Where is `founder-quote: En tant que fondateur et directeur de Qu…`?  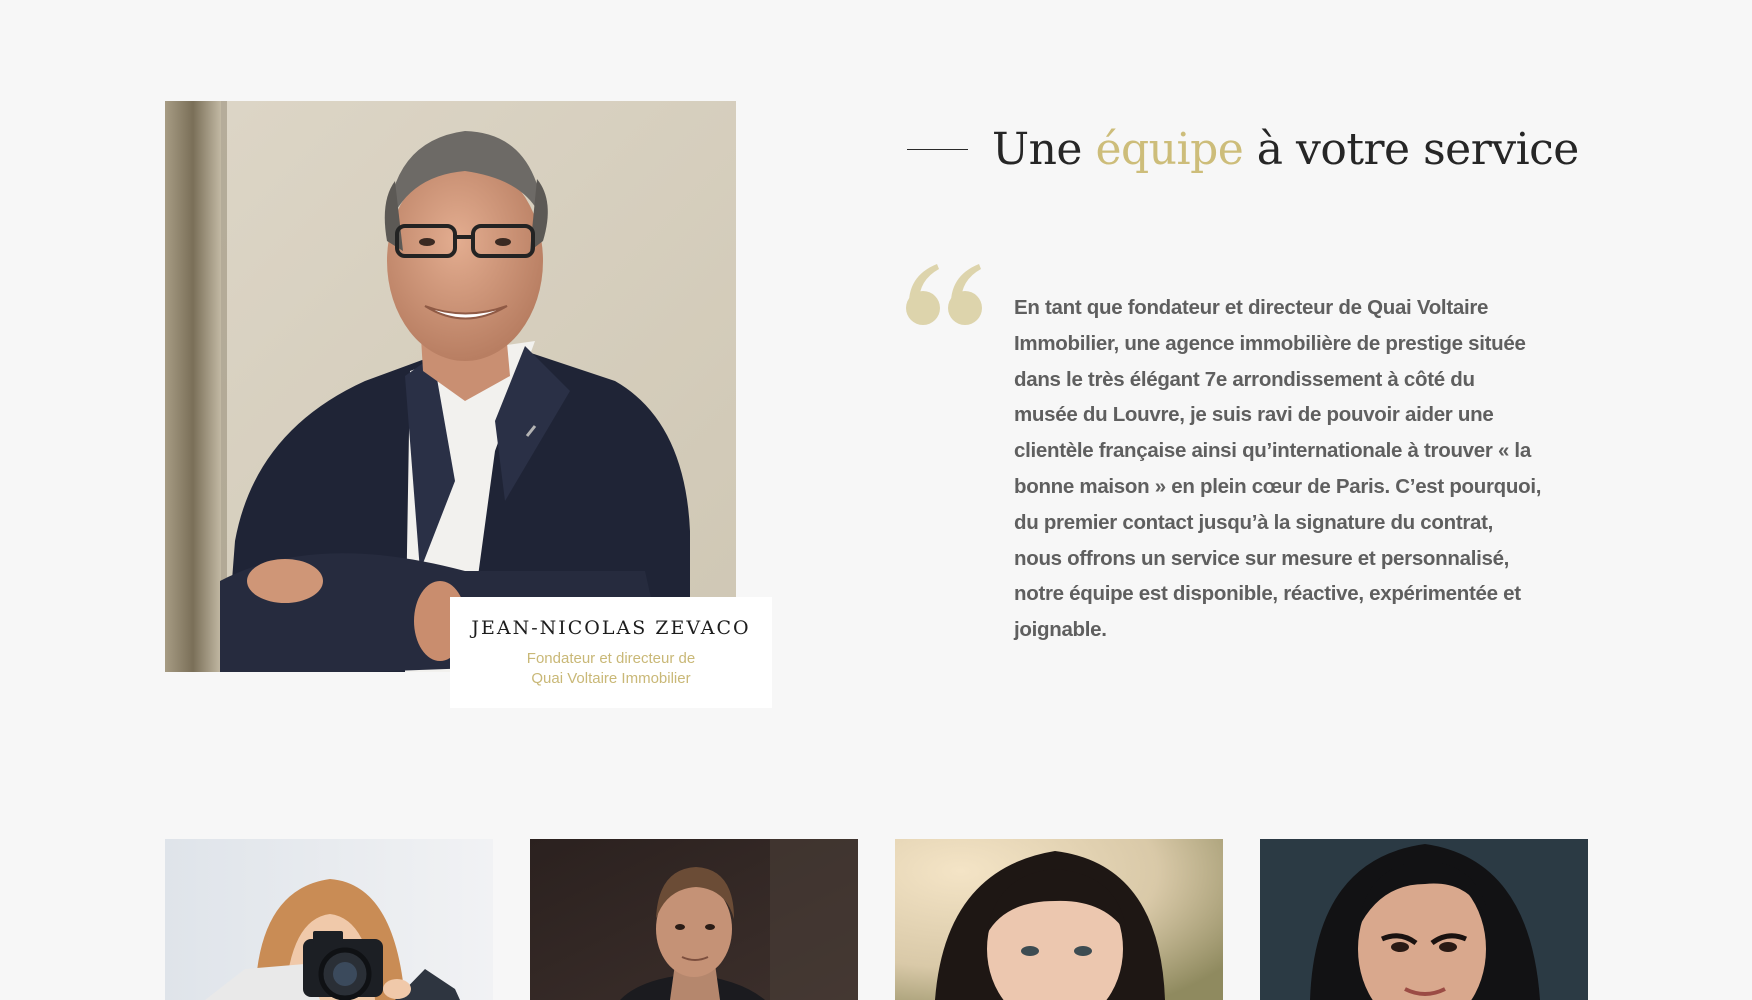 founder-quote: En tant que fondateur et directeur de Qu… is located at coordinates (1278, 469).